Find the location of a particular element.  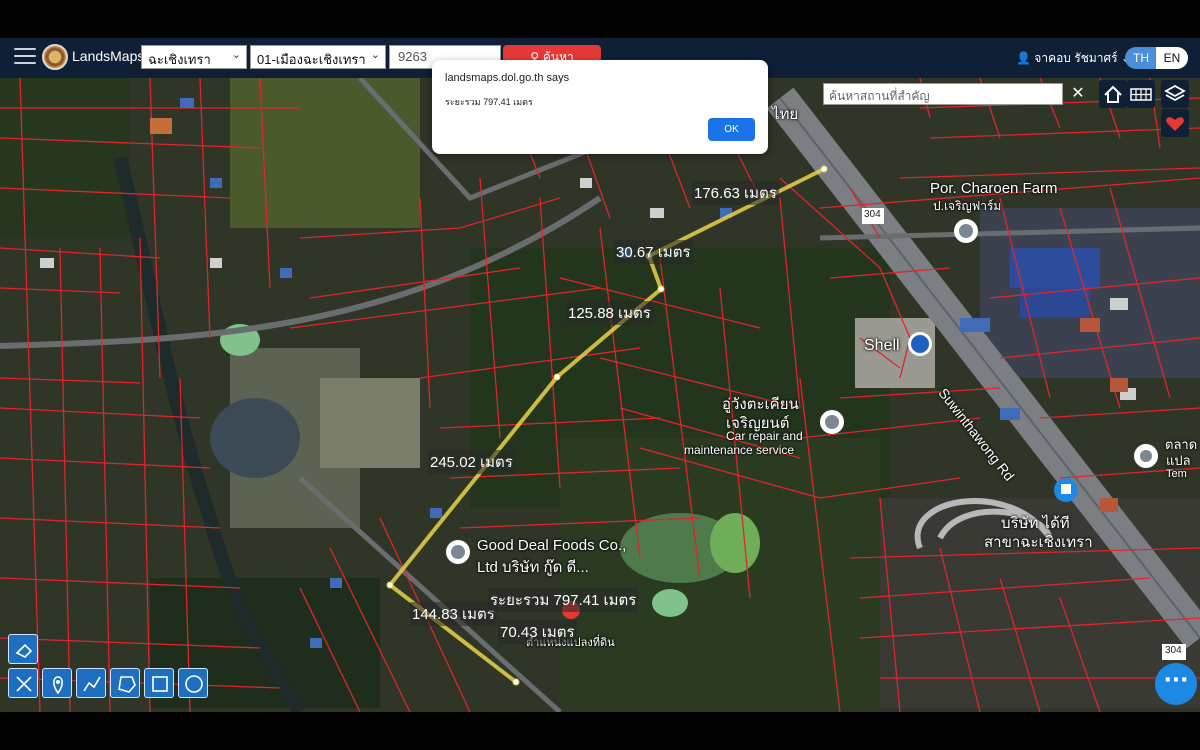

measure-label: 125.88 เมตร is located at coordinates (609, 313).